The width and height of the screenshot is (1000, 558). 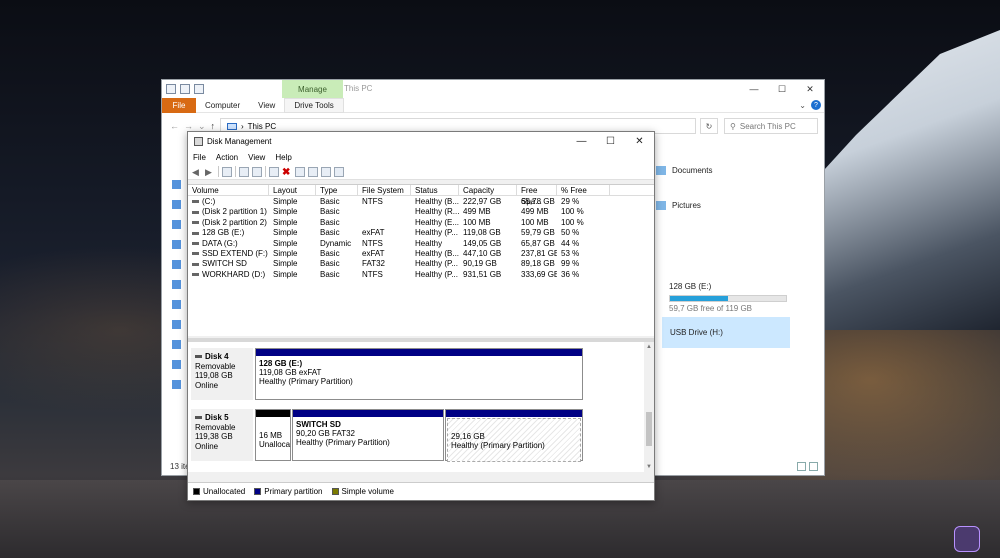 What do you see at coordinates (176, 184) in the screenshot?
I see `onedrive-icon` at bounding box center [176, 184].